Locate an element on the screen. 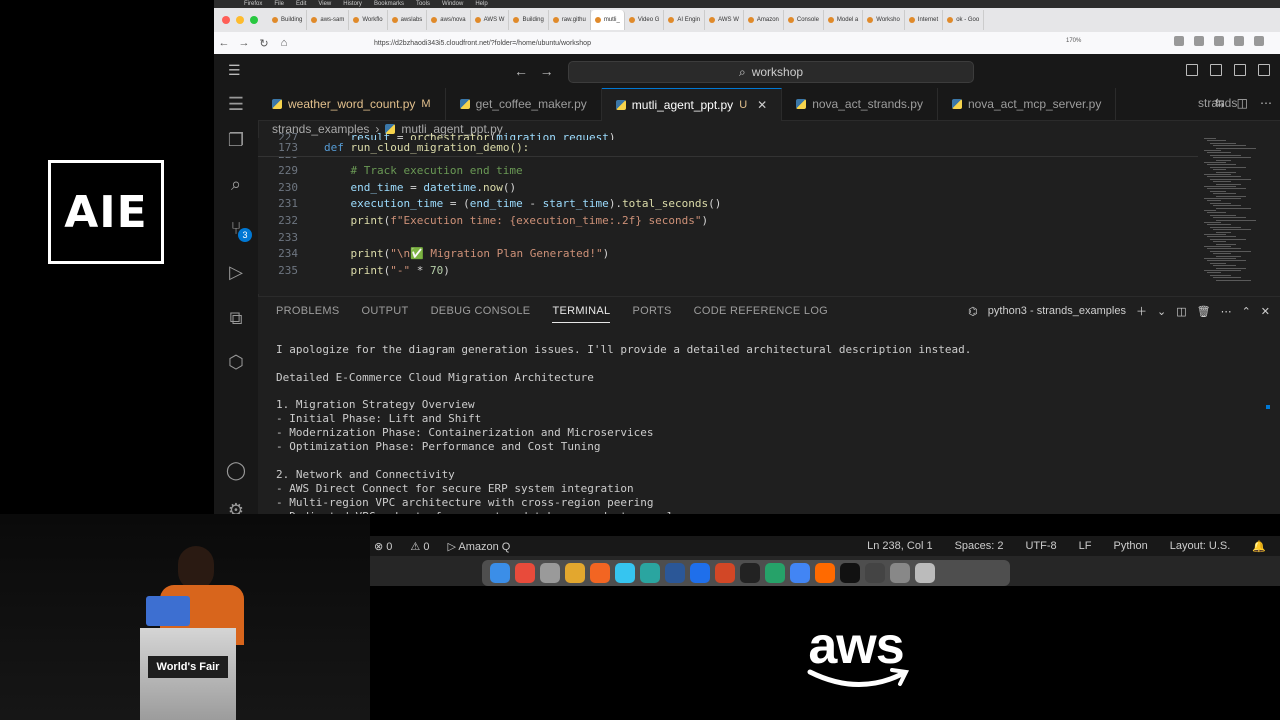 Image resolution: width=1280 pixels, height=720 pixels. download-icon is located at coordinates (1179, 41).